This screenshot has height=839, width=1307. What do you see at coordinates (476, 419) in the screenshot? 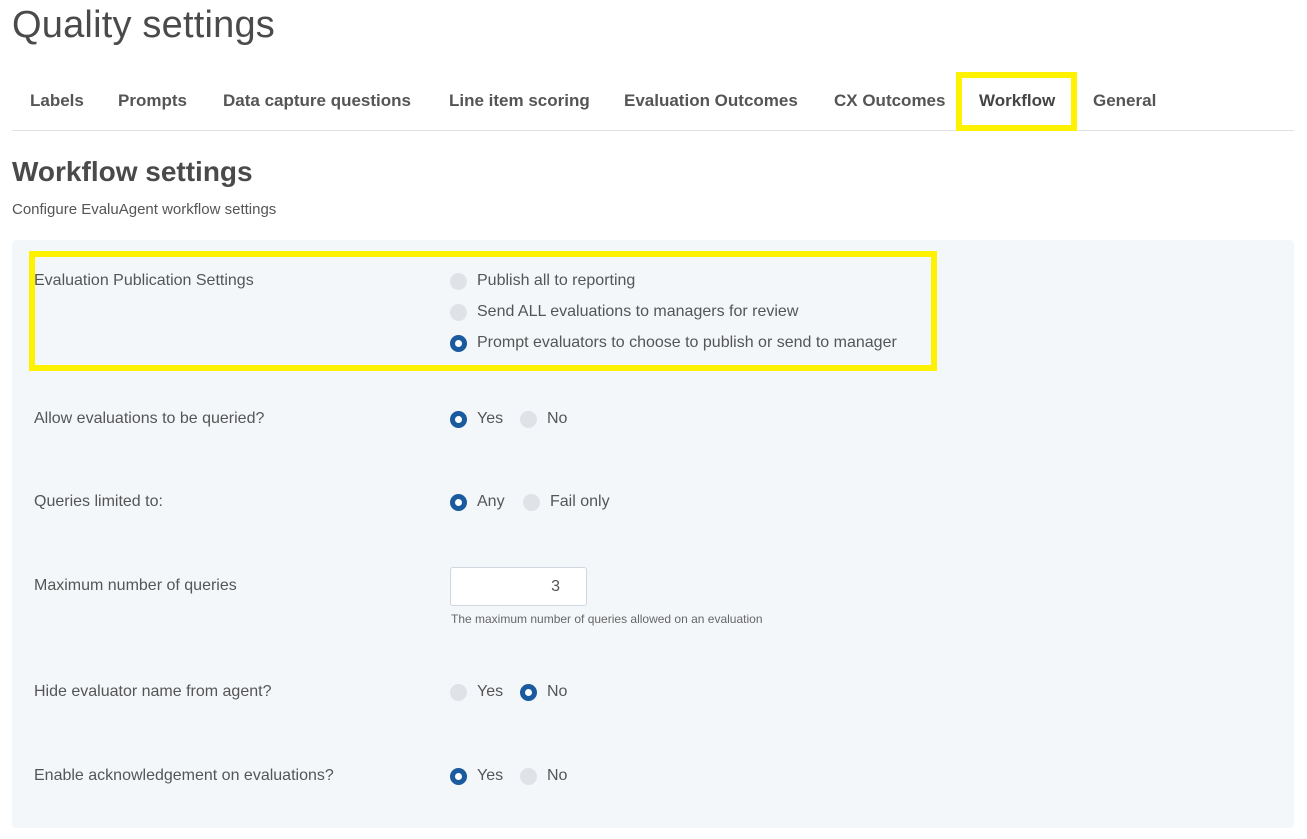
I see `allow-query-yes-radio: Yes` at bounding box center [476, 419].